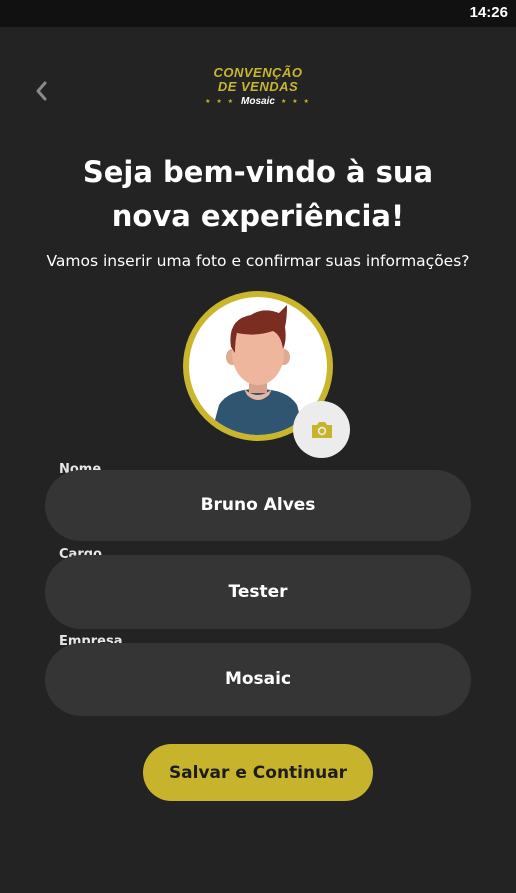 Image resolution: width=516 pixels, height=893 pixels. I want to click on chevron-left-icon, so click(41, 91).